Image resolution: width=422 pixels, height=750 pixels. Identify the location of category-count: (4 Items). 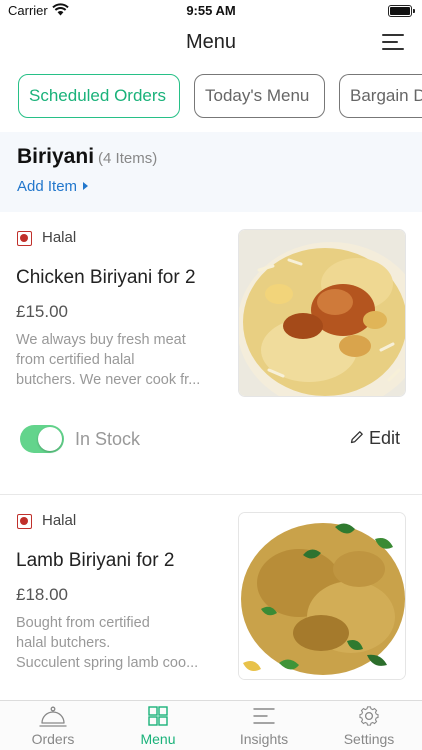
(128, 158).